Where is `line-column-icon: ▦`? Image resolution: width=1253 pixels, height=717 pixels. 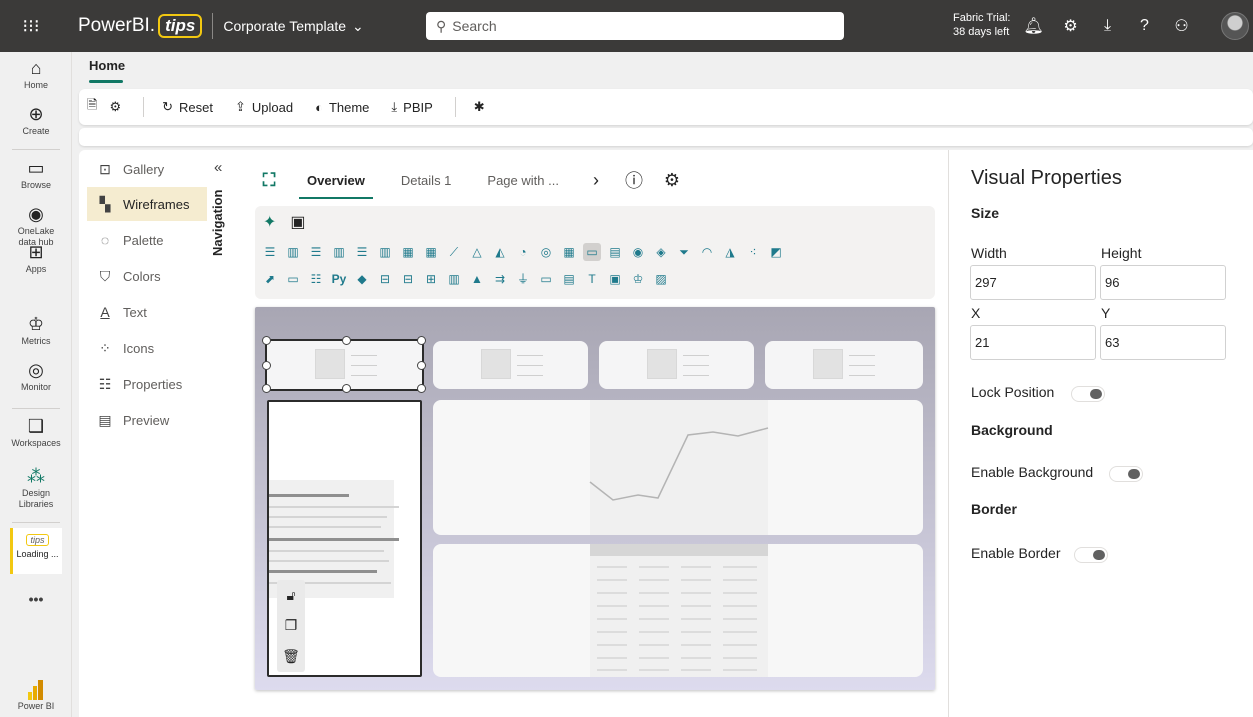 line-column-icon: ▦ is located at coordinates (408, 252).